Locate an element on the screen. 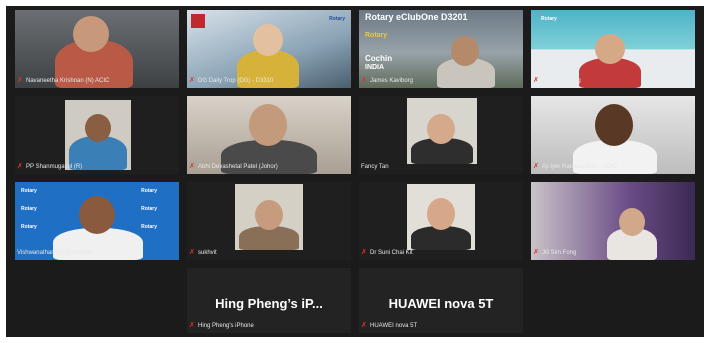 This screenshot has width=711, height=343. participant-tile: ✗ Navaneetha Krishnan (N) ACIC is located at coordinates (97, 49).